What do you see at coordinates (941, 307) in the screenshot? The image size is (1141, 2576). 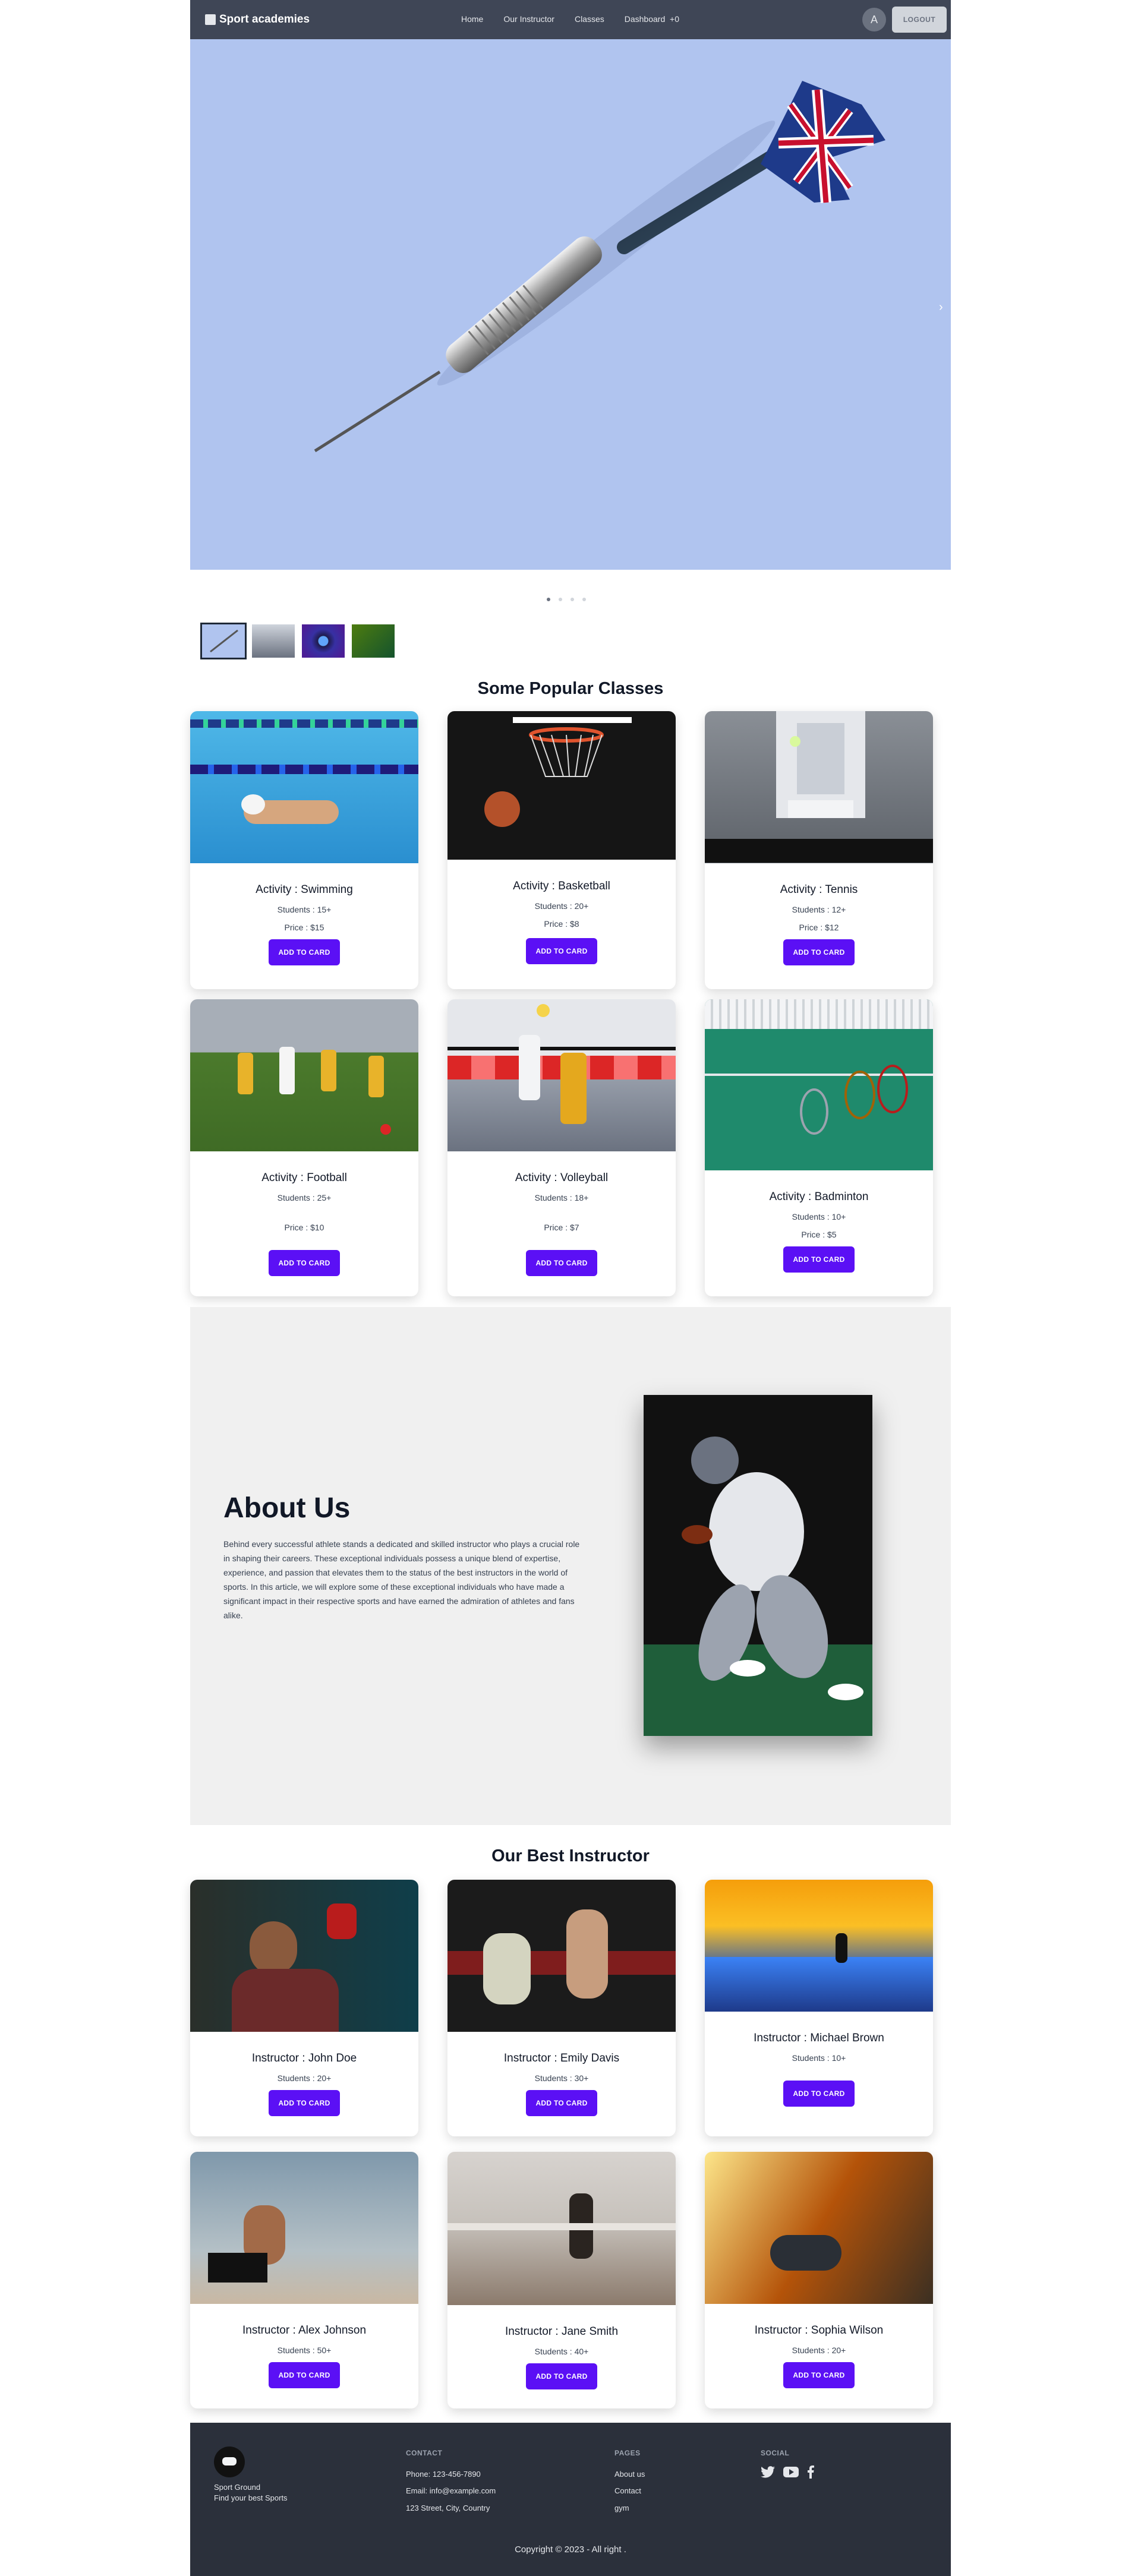 I see `slider-next-button: ›` at bounding box center [941, 307].